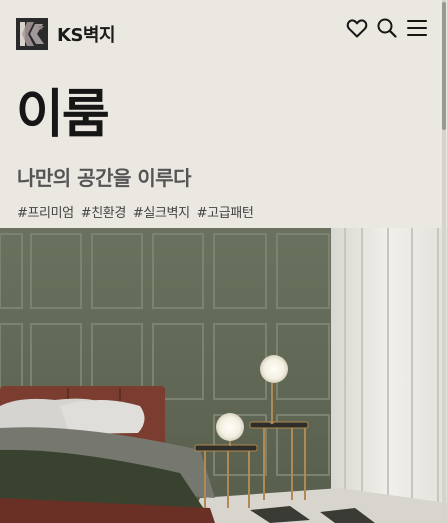 The height and width of the screenshot is (523, 447). What do you see at coordinates (32, 34) in the screenshot?
I see `ks-logo-icon` at bounding box center [32, 34].